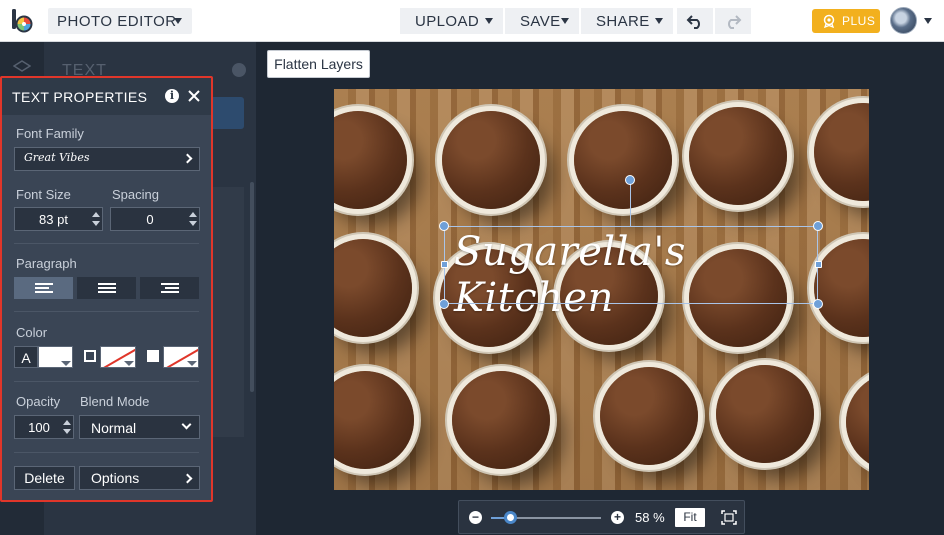 This screenshot has width=944, height=535. Describe the element at coordinates (107, 159) in the screenshot. I see `font-family-selector: Great Vibes` at that location.